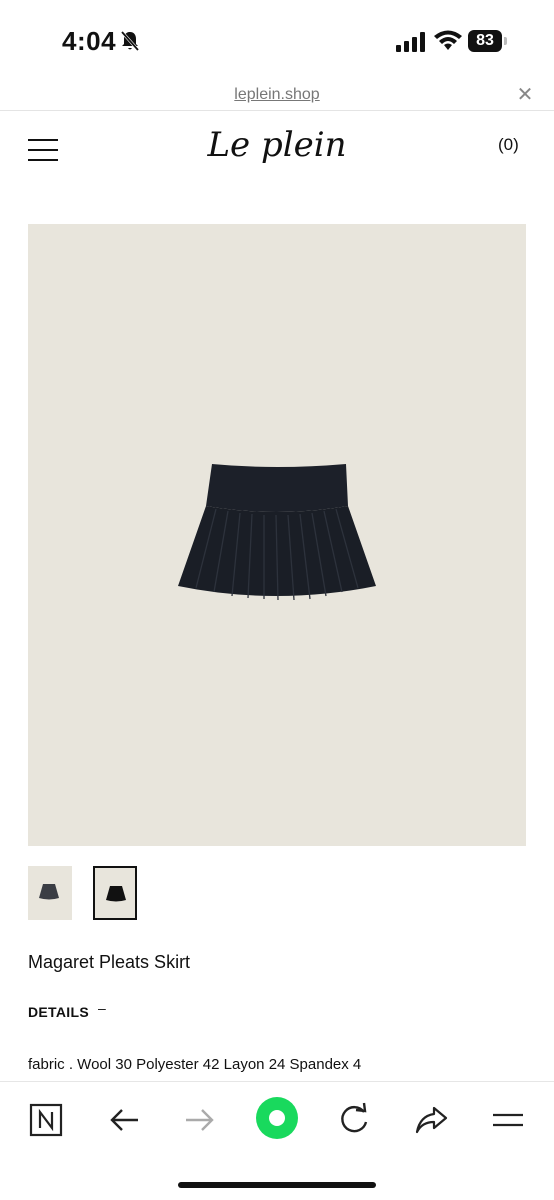 The width and height of the screenshot is (554, 1200). What do you see at coordinates (277, 1118) in the screenshot?
I see `home-circle-icon` at bounding box center [277, 1118].